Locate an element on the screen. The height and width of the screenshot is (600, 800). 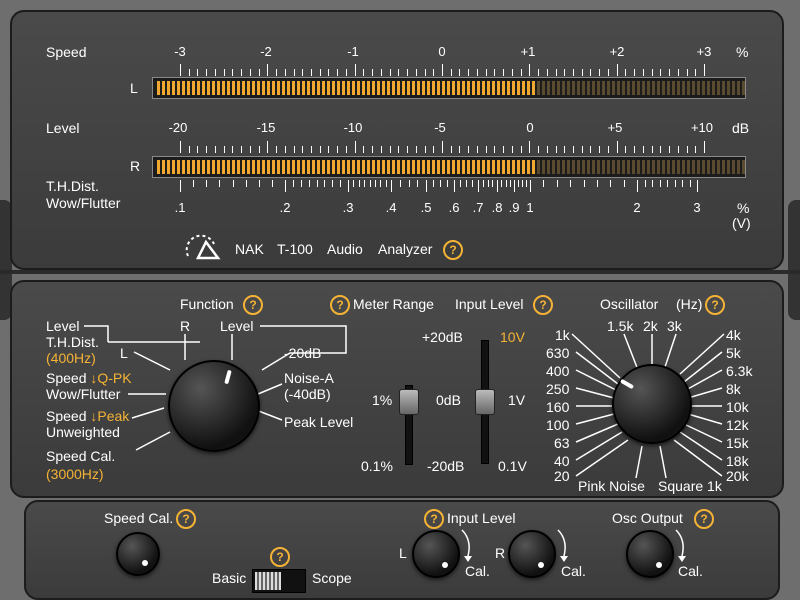
cal-arrows is located at coordinates (573, 545).